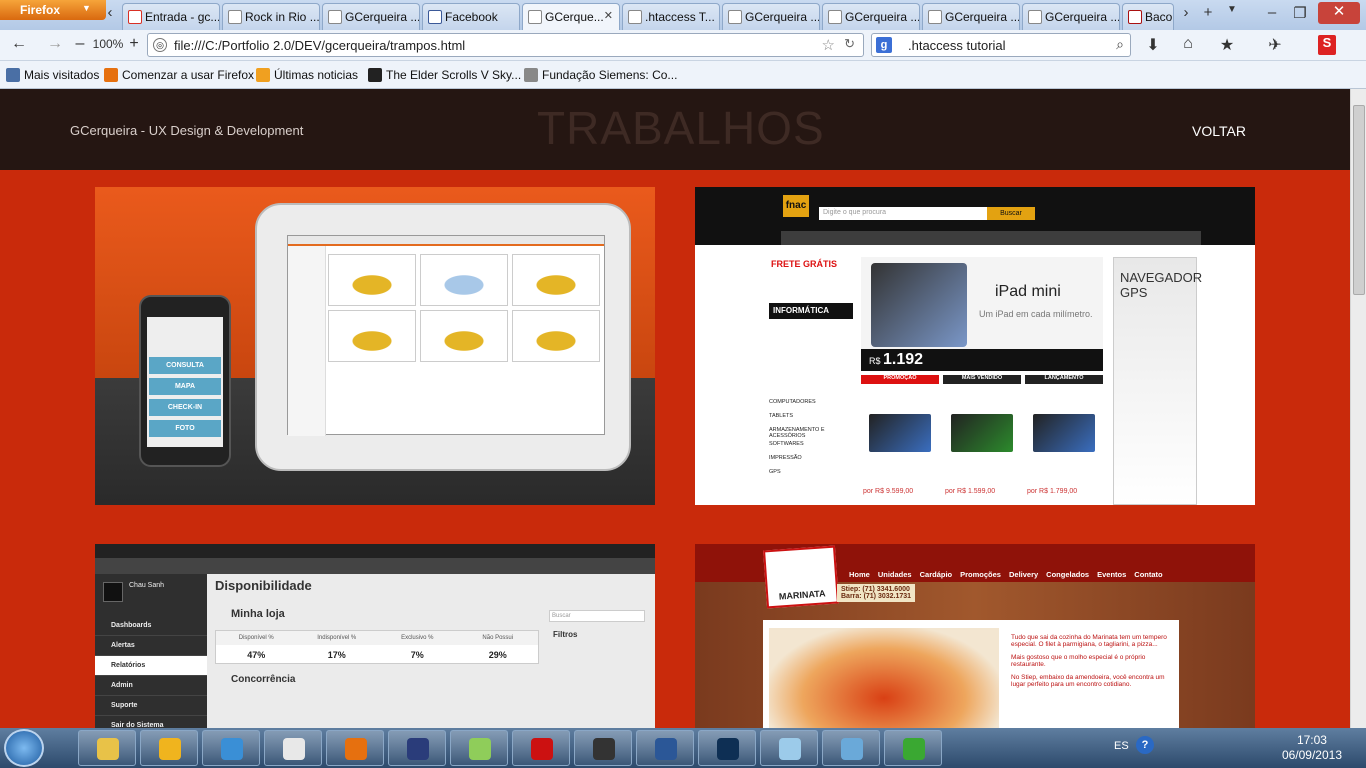  Describe the element at coordinates (231, 748) in the screenshot. I see `taskbar-network-button` at that location.